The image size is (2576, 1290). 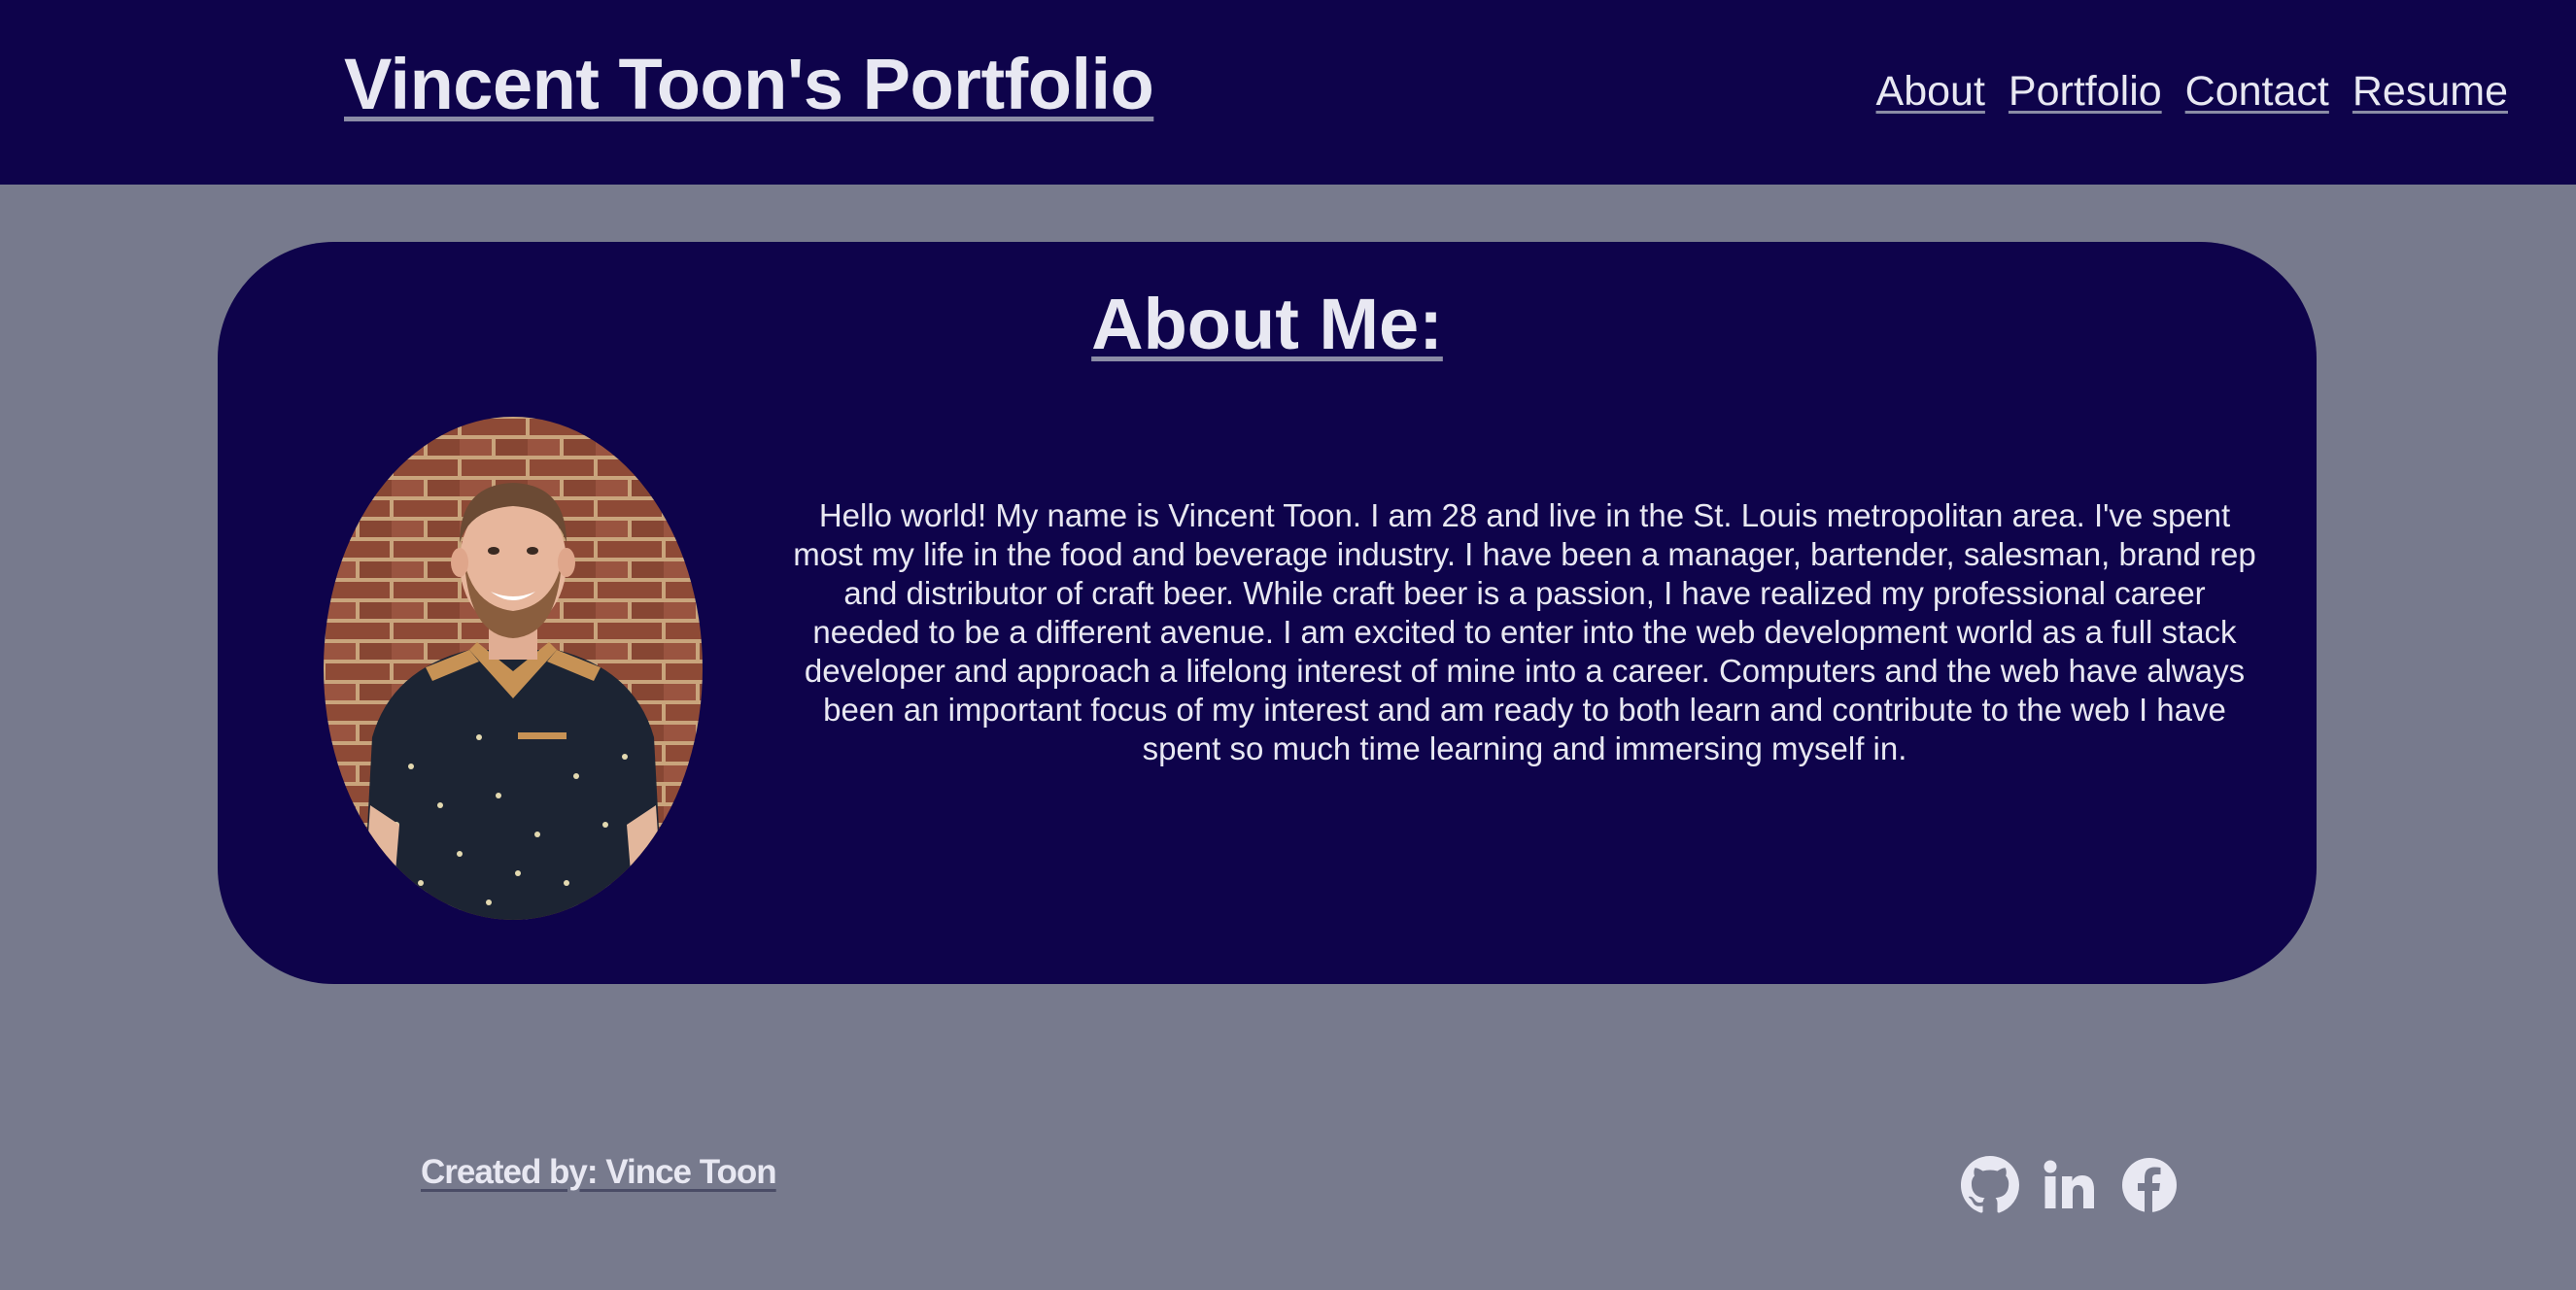 I want to click on facebook-icon, so click(x=2150, y=1185).